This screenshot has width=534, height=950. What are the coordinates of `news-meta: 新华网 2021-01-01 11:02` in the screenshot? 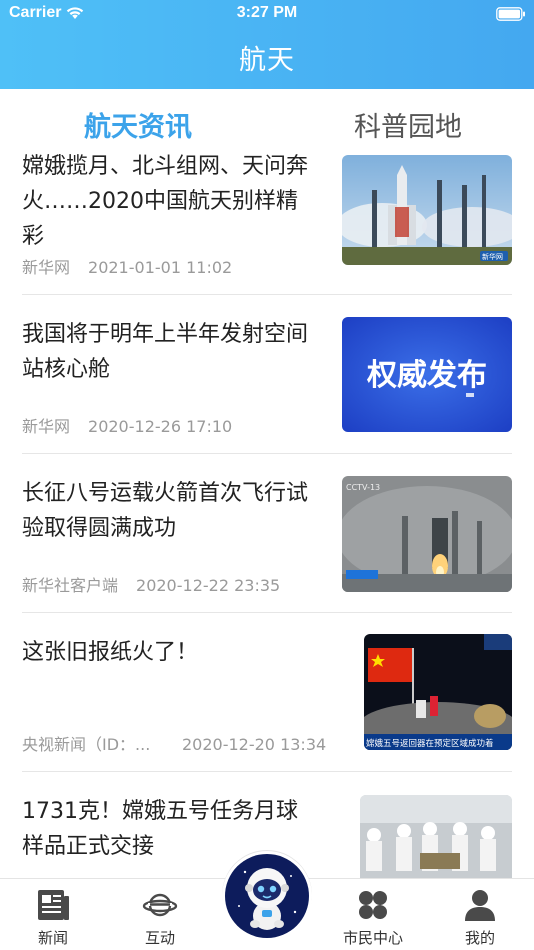 It's located at (127, 266).